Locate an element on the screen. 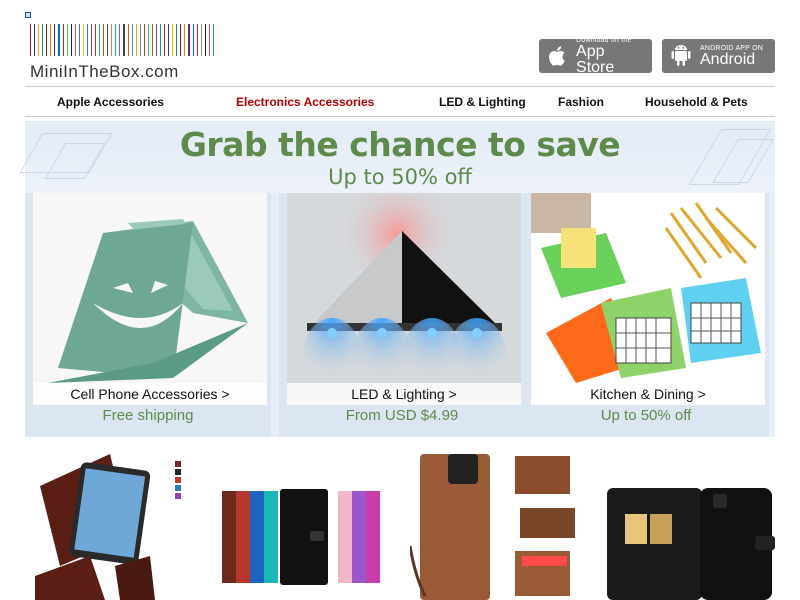  nav-item-fashion: Fashion is located at coordinates (581, 102).